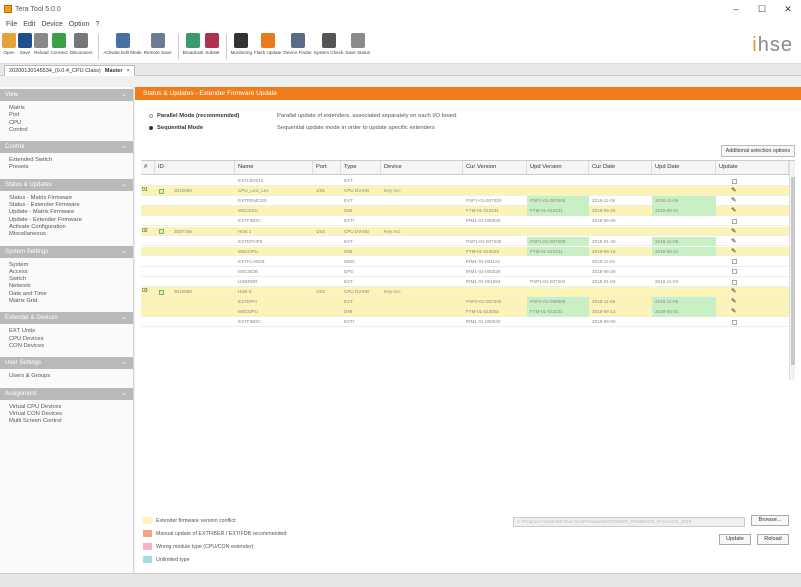 The width and height of the screenshot is (801, 587). What do you see at coordinates (327, 167) in the screenshot?
I see `column-header-port: Port` at bounding box center [327, 167].